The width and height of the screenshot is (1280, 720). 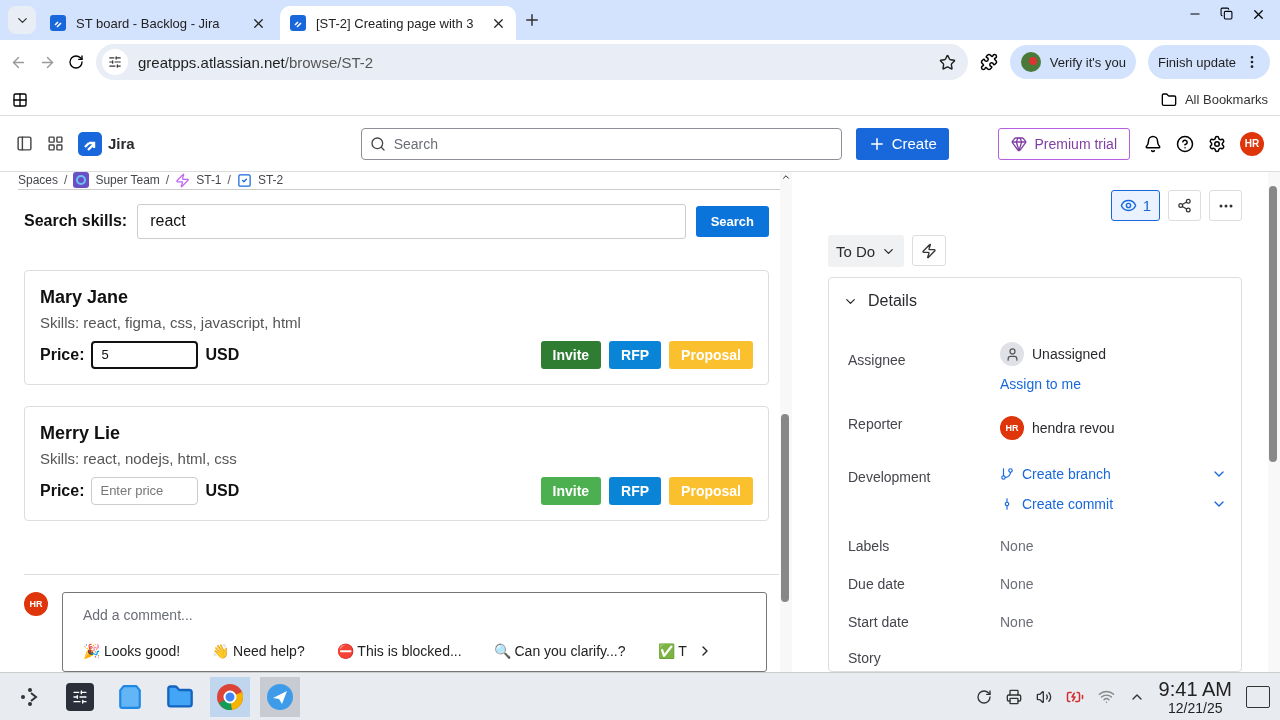 What do you see at coordinates (132, 651) in the screenshot?
I see `suggestion-chip: 🎉 Looks good!` at bounding box center [132, 651].